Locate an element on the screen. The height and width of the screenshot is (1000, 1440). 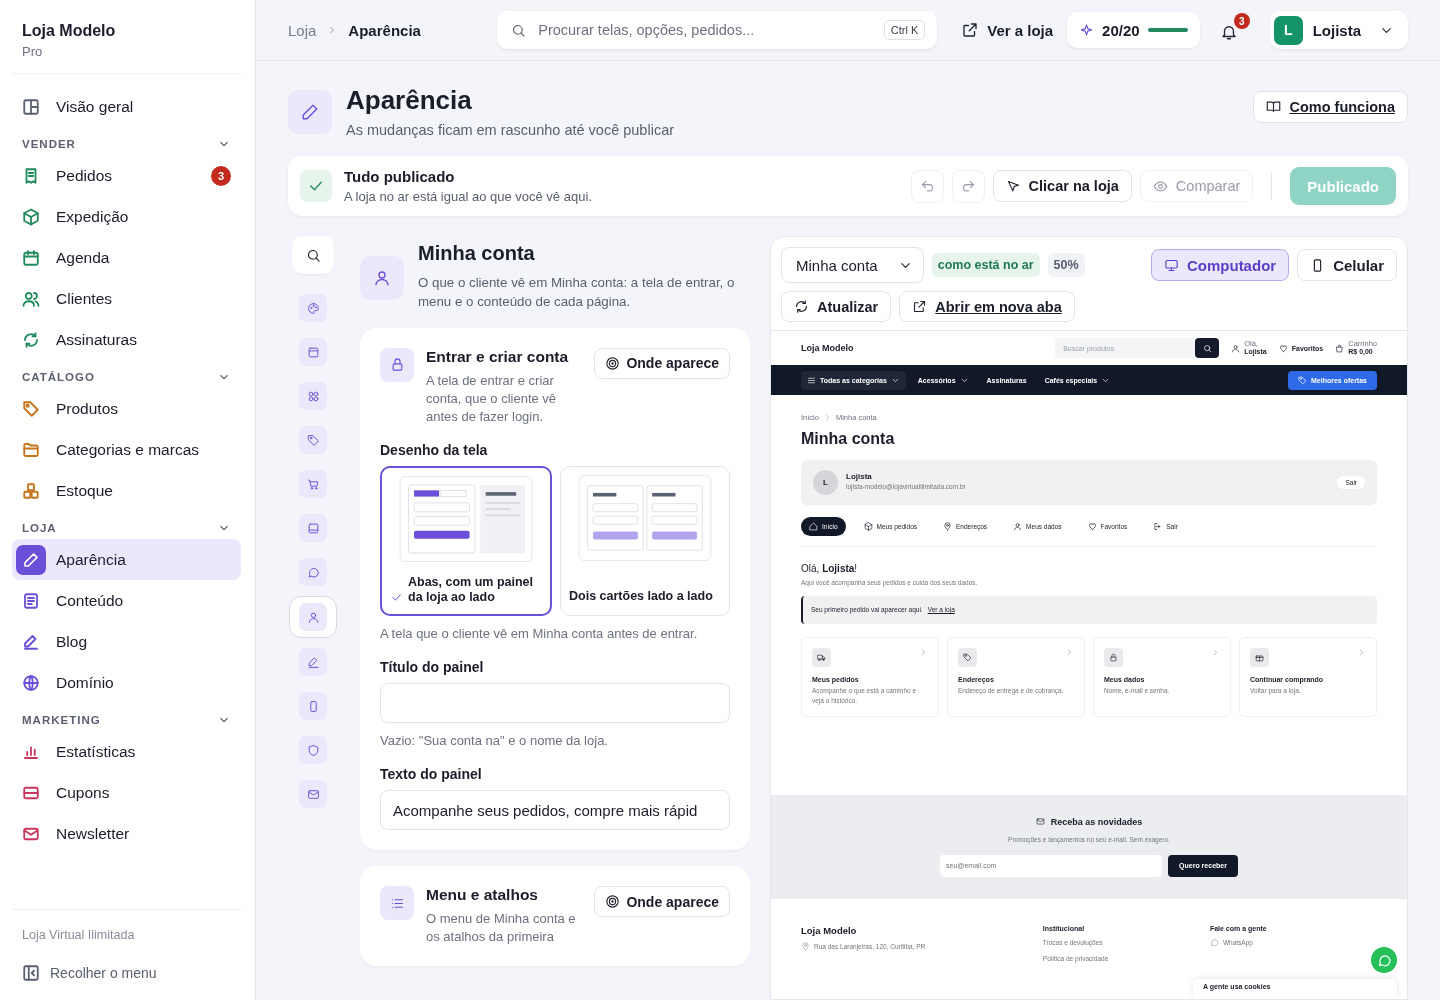
license-label: Loja Virtual Ilimitada is located at coordinates (79, 935).